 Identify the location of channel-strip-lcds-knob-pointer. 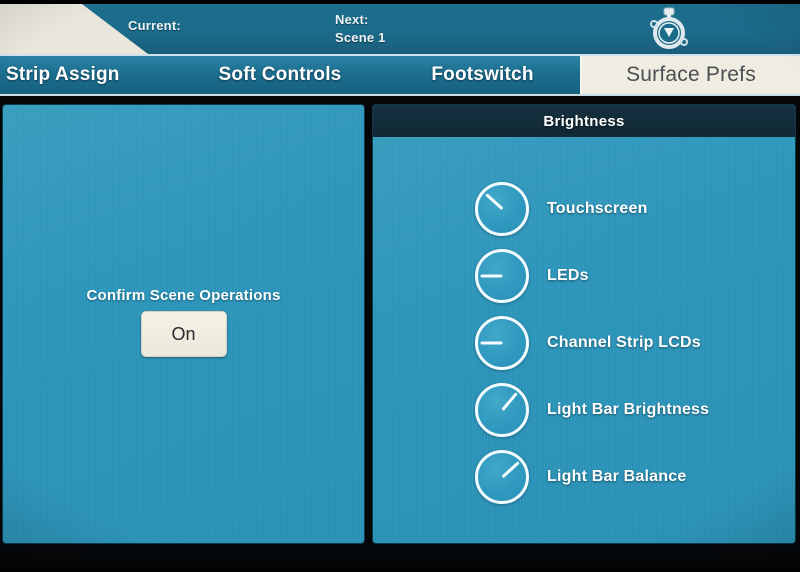
(491, 342).